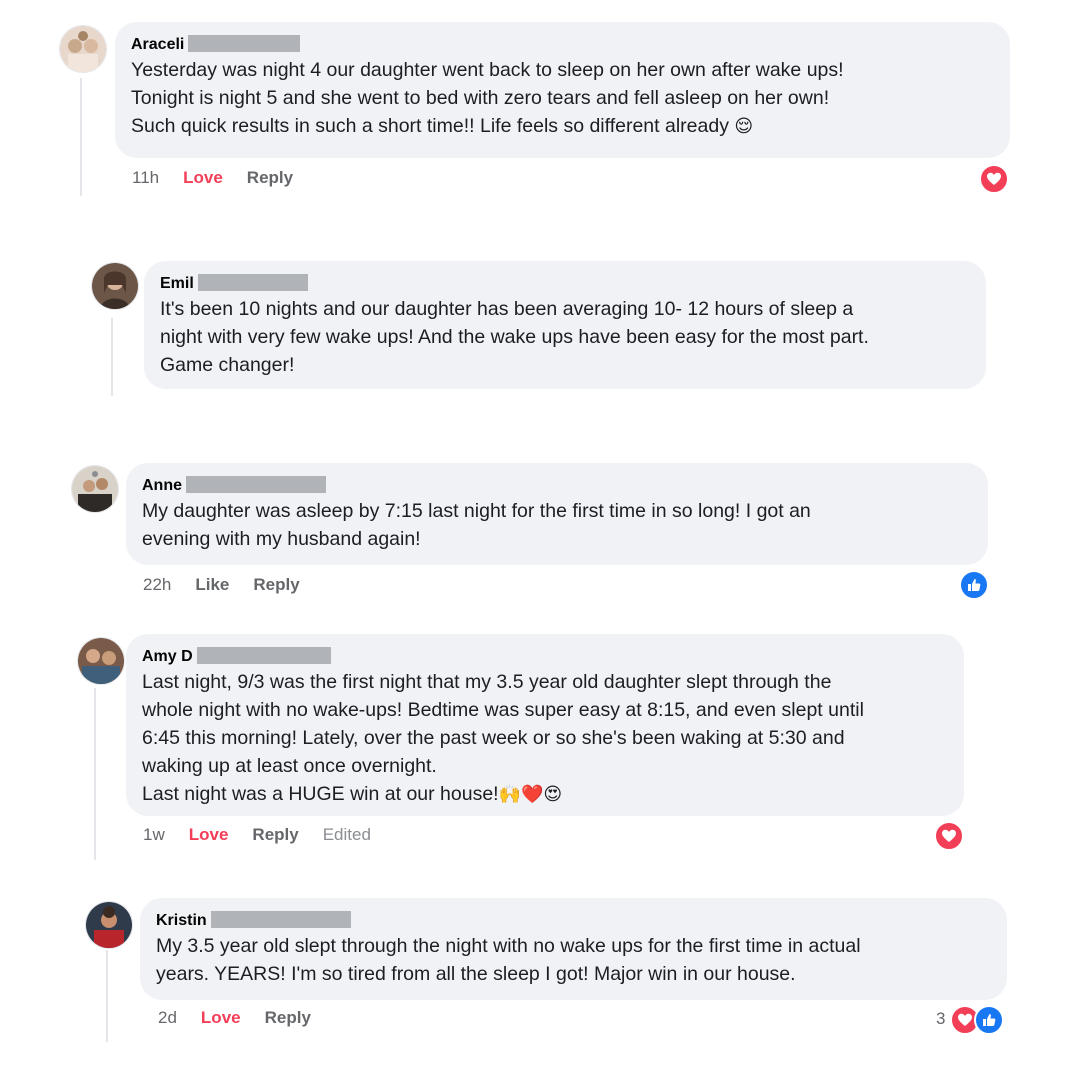 The height and width of the screenshot is (1080, 1080). I want to click on commenter-name: Anne, so click(557, 486).